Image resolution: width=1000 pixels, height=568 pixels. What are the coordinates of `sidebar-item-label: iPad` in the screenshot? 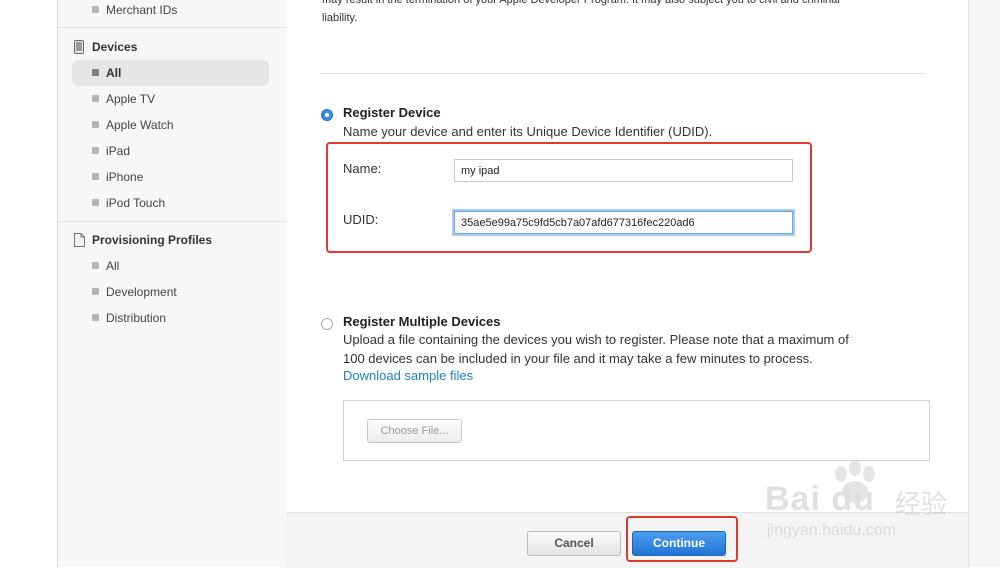 It's located at (118, 151).